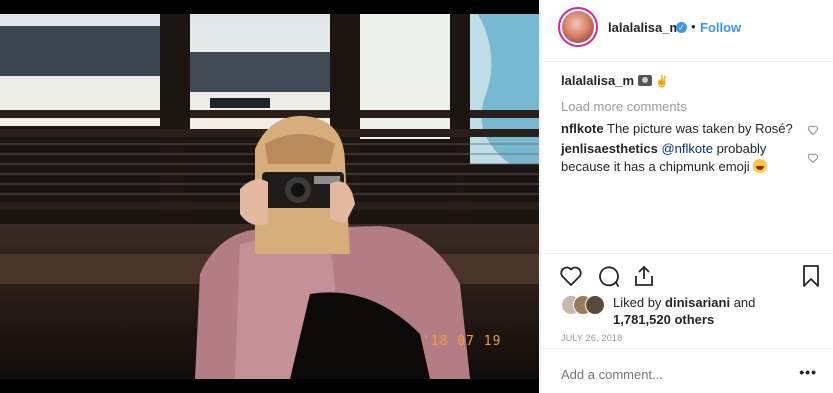 The height and width of the screenshot is (393, 833). What do you see at coordinates (720, 27) in the screenshot?
I see `follow-button: Follow` at bounding box center [720, 27].